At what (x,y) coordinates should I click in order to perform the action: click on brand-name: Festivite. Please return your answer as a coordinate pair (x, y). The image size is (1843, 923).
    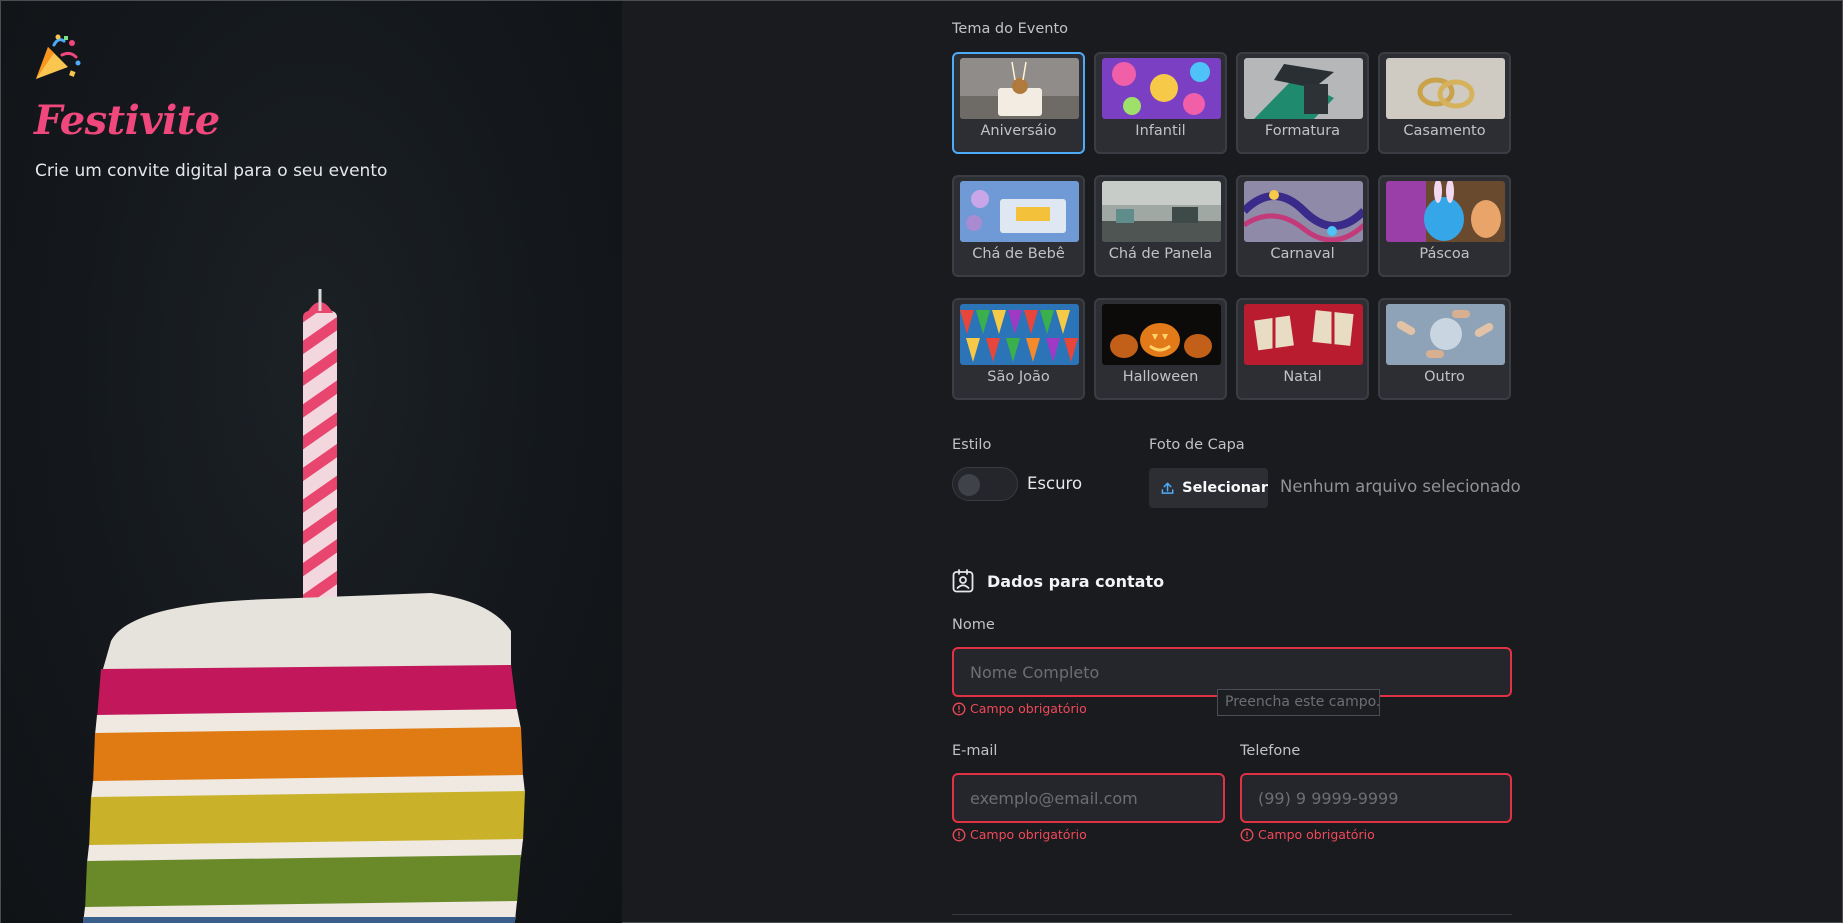
    Looking at the image, I should click on (127, 120).